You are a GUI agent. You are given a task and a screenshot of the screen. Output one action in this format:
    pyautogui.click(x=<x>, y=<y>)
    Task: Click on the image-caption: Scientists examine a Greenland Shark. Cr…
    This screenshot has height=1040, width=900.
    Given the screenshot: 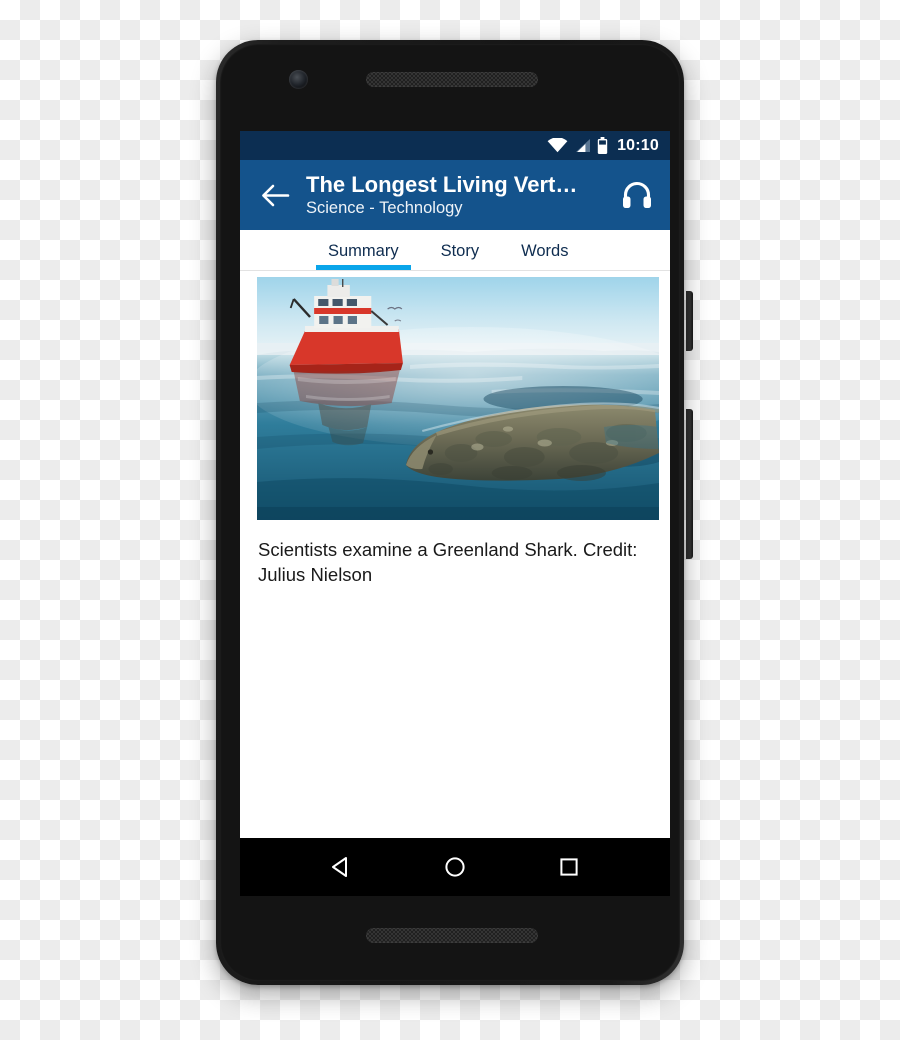 What is the action you would take?
    pyautogui.click(x=448, y=562)
    